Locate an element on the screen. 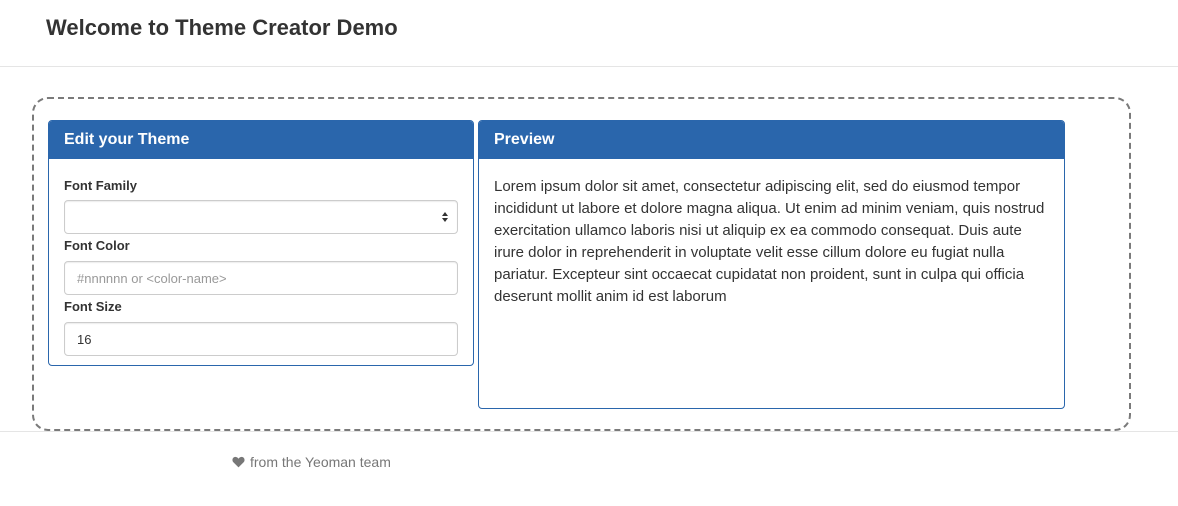 The height and width of the screenshot is (506, 1178). edit-theme-heading: Edit your Theme is located at coordinates (261, 140).